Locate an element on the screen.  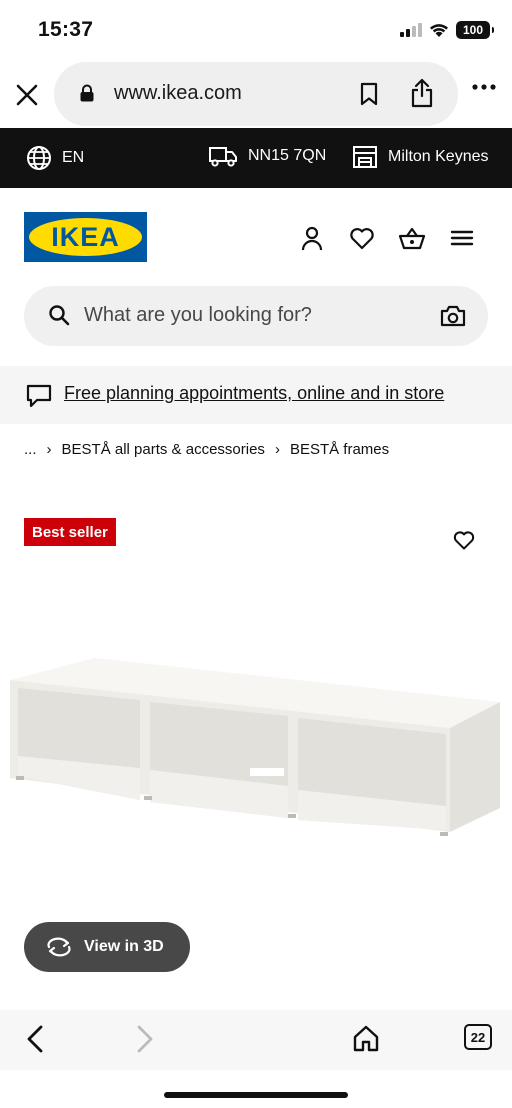
close-icon is located at coordinates (27, 95).